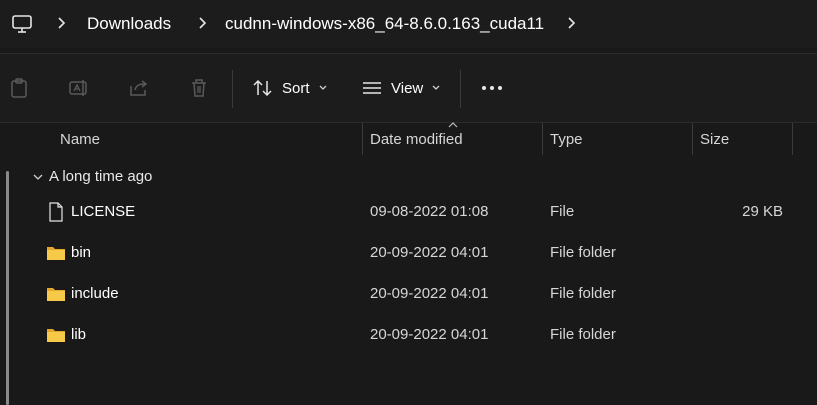 This screenshot has width=817, height=405. I want to click on breadcrumb-downloads: Downloads, so click(129, 24).